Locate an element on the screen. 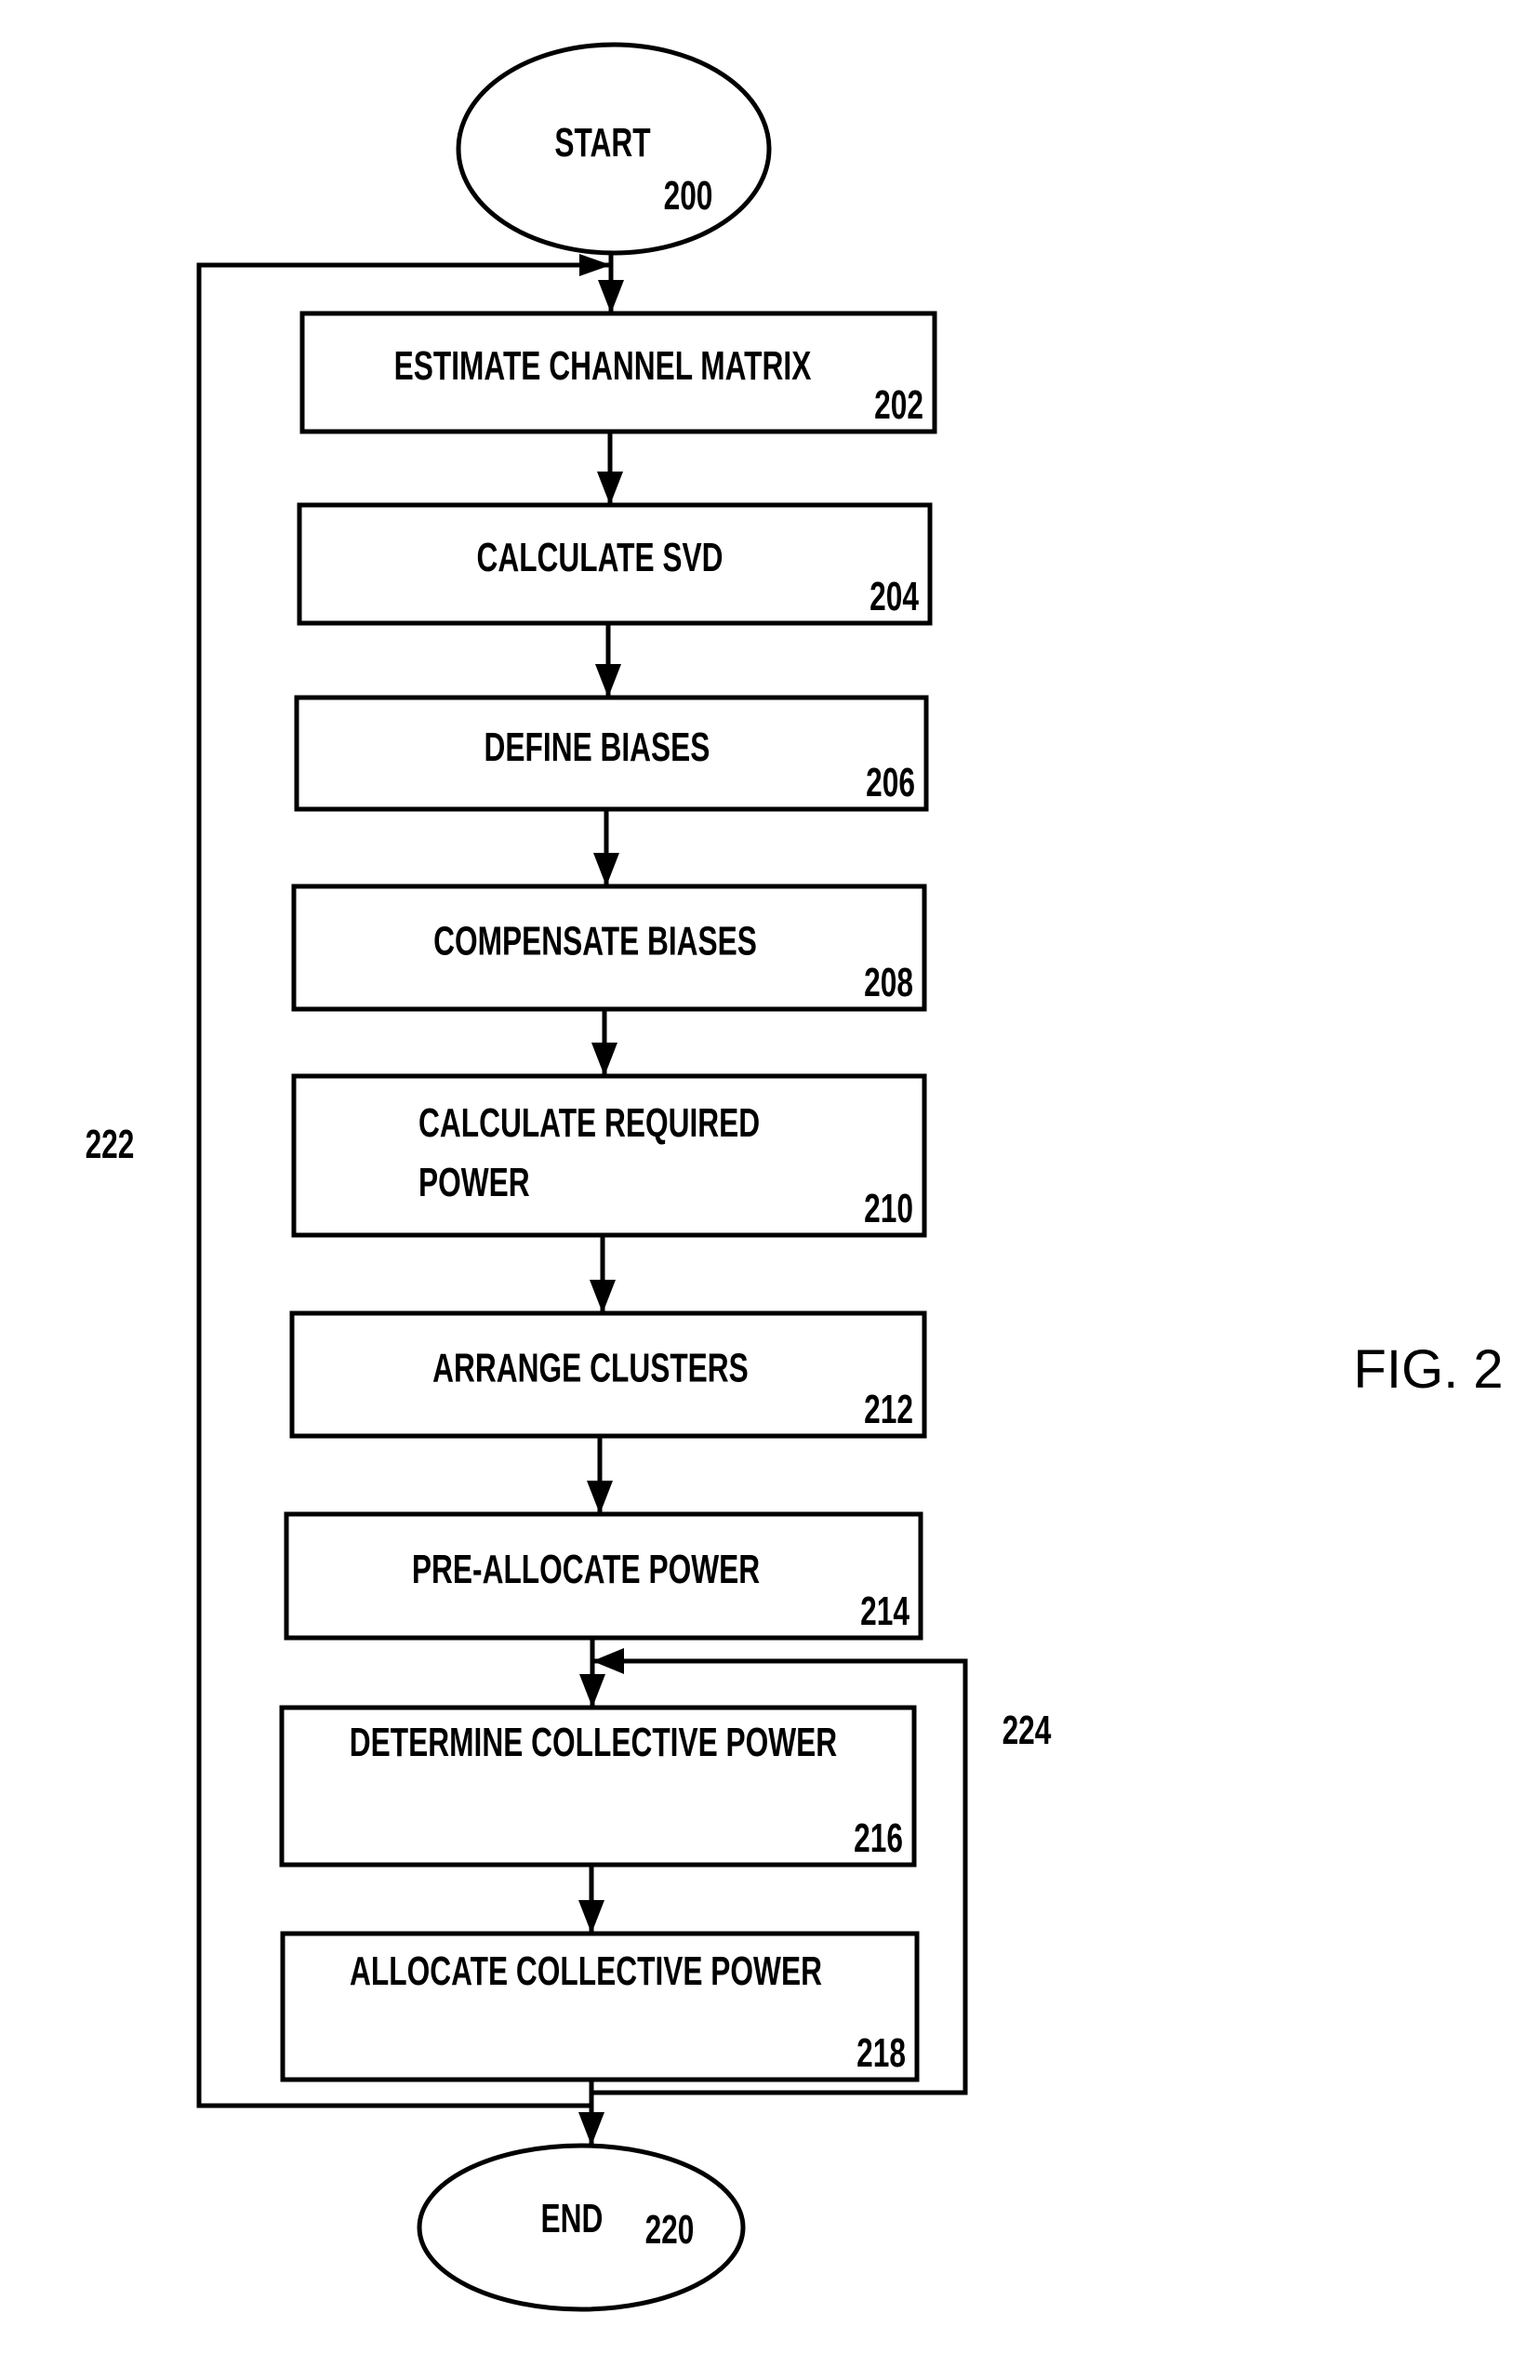 The image size is (1540, 2380). start-ref: 200 is located at coordinates (688, 196).